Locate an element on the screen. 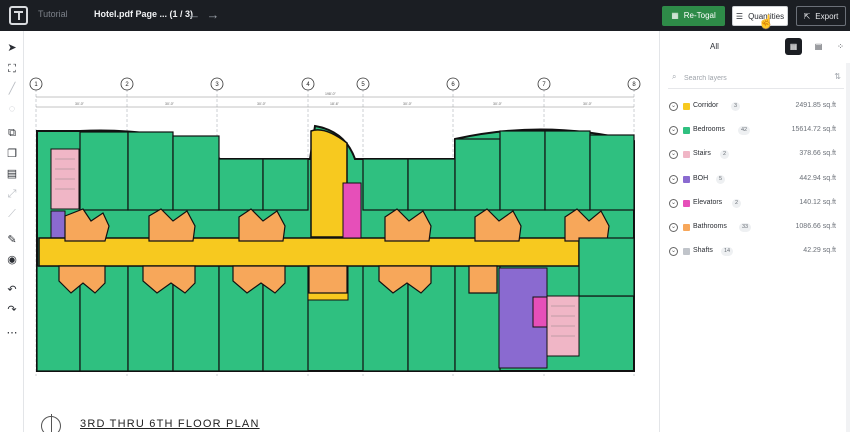  left-toolbar: ➤ ⛶ ╱ ◌ ⧉ ❐ ▤ ⤢ ⟋ ✎ ◉ ↶ ↷ ⋯ is located at coordinates (12, 231).